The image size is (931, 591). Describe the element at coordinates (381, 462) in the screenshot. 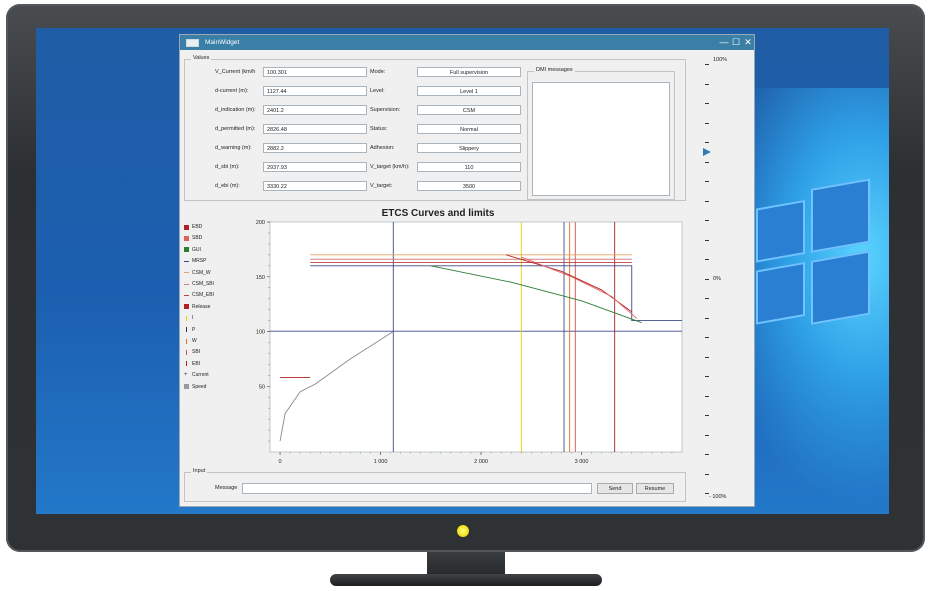

I see `x-tick-label: 1 000` at that location.